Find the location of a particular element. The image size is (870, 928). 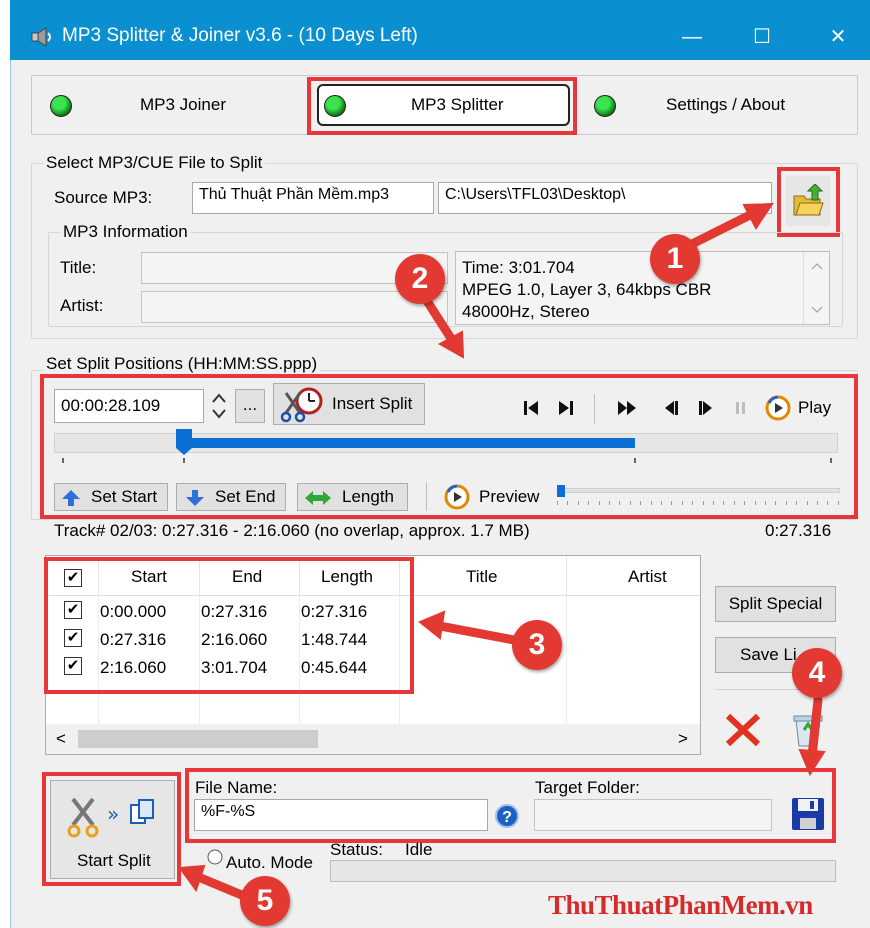

callout-badge: 5 is located at coordinates (265, 901).